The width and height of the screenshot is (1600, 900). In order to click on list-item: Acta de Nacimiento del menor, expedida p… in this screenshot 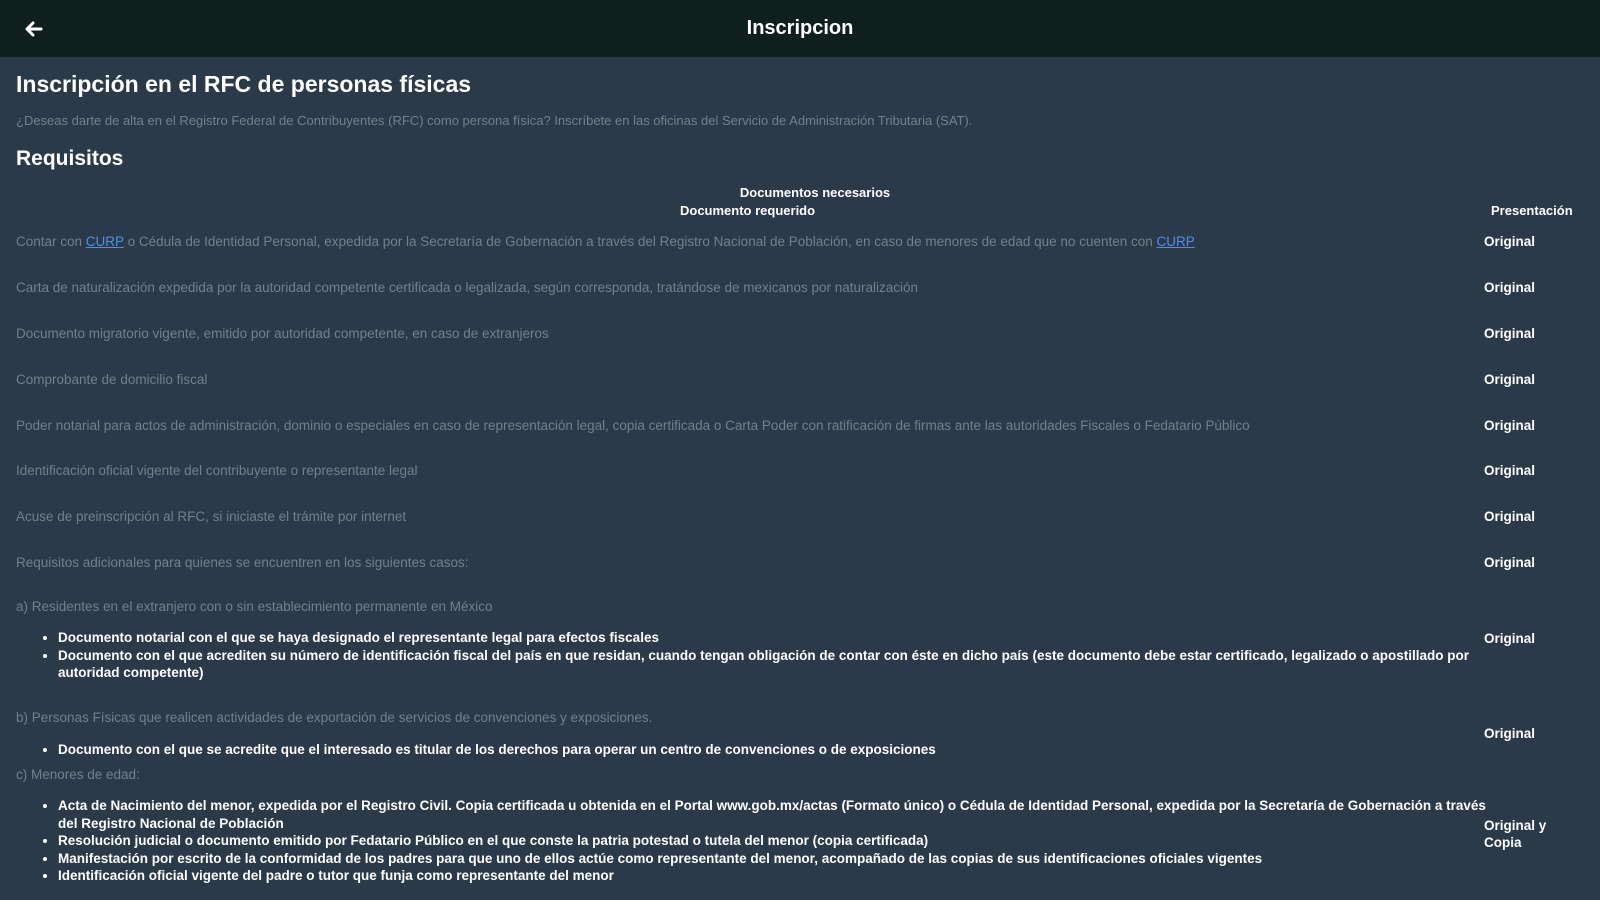, I will do `click(780, 814)`.